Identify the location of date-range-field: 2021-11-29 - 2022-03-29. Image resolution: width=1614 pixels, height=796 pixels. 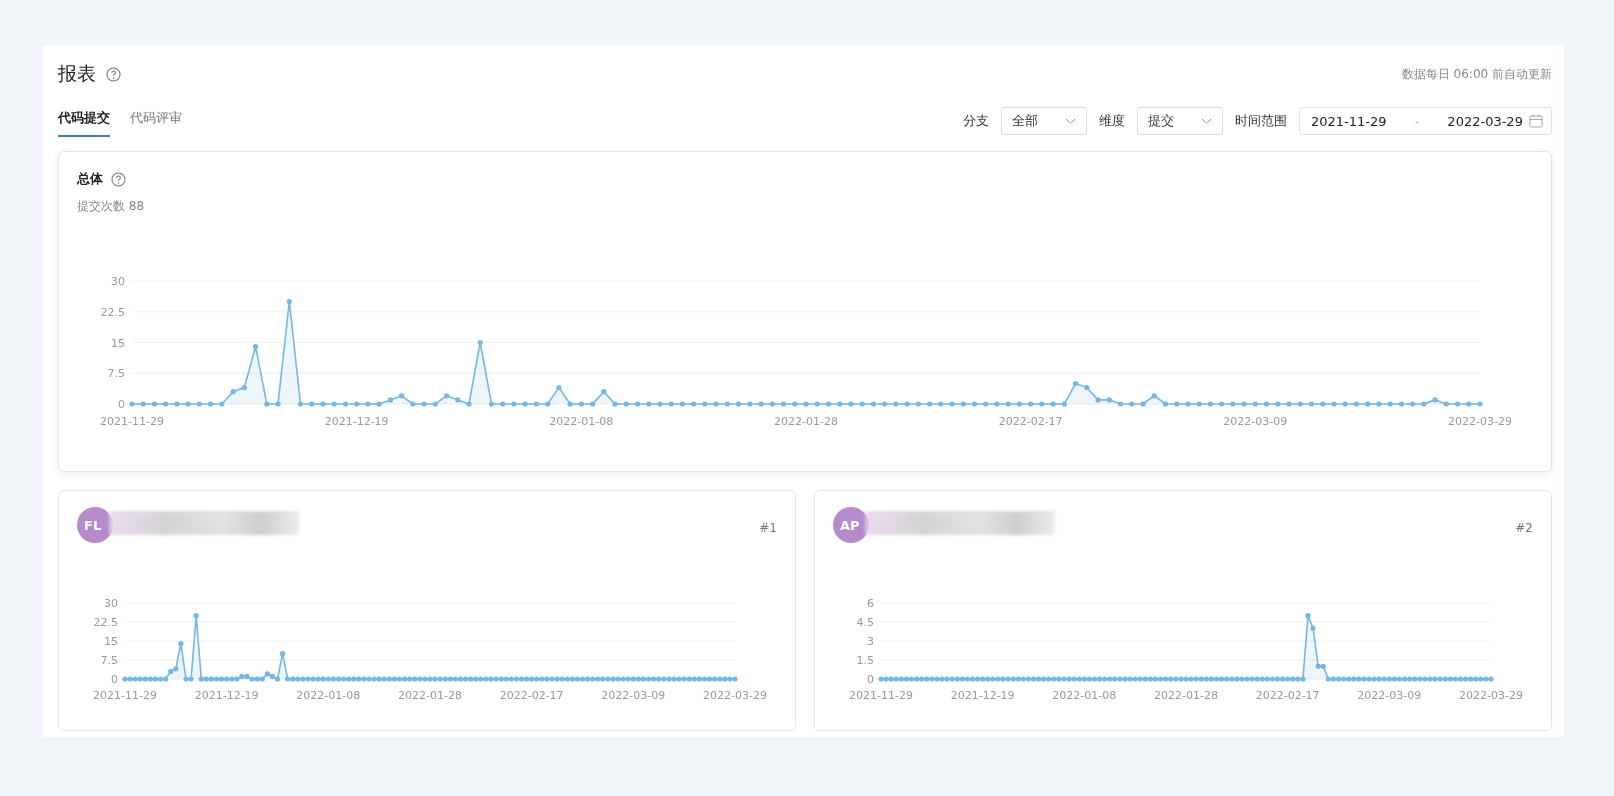
(1425, 121).